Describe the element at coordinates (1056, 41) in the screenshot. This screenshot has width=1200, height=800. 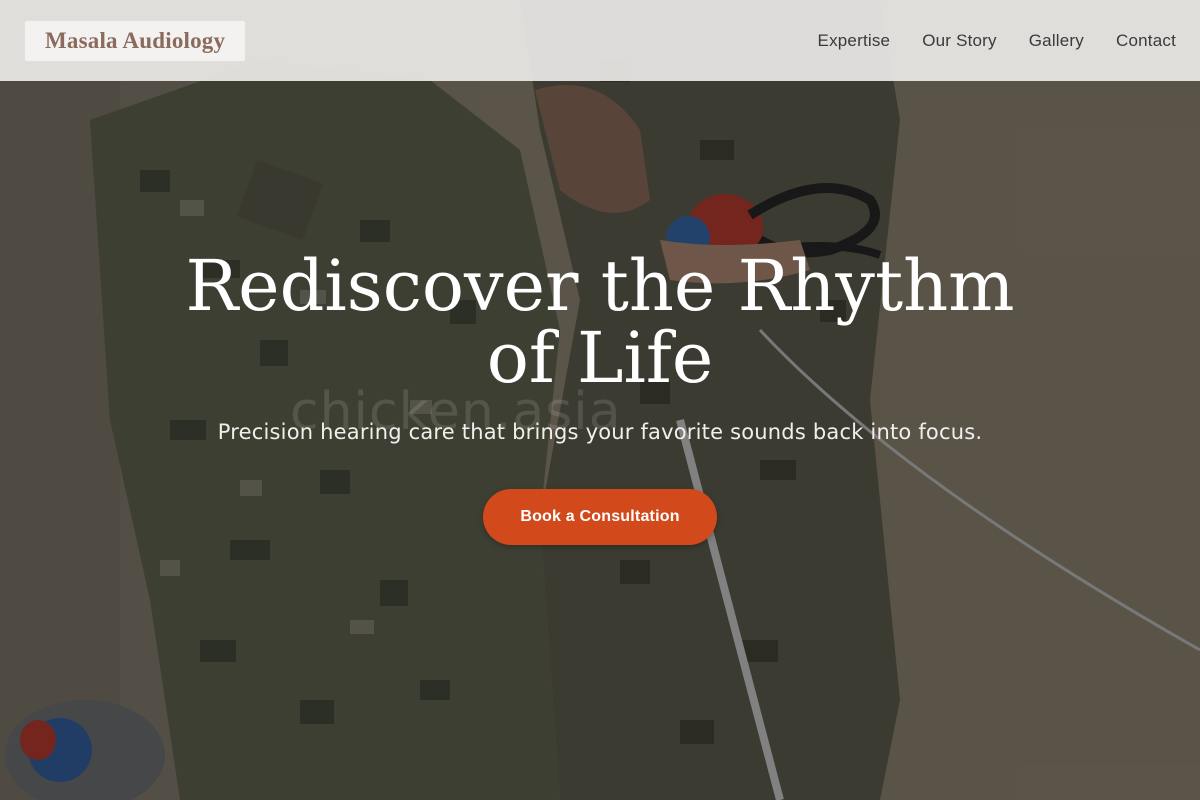
I see `nav-link-gallery: Gallery` at that location.